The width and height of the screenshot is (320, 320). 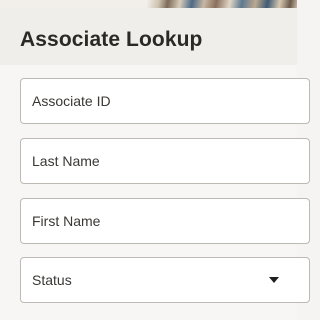 I want to click on header-banner, so click(x=148, y=4).